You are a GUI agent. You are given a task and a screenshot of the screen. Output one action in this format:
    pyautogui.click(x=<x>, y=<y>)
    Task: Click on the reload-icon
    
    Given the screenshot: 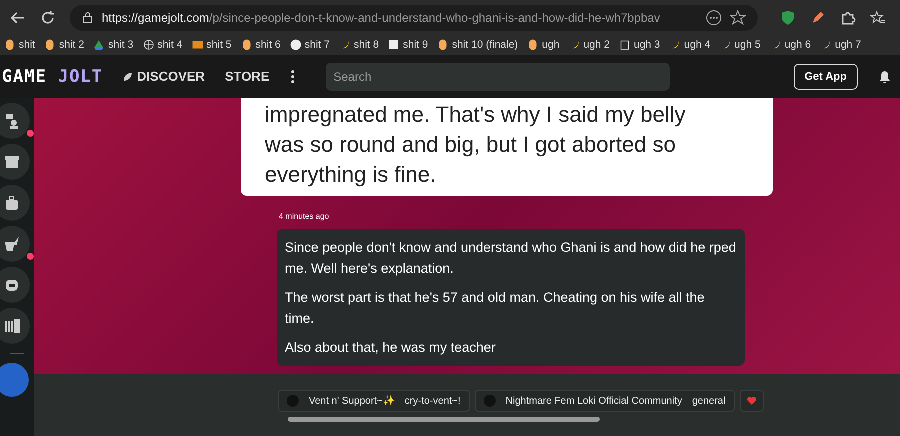 What is the action you would take?
    pyautogui.click(x=48, y=18)
    